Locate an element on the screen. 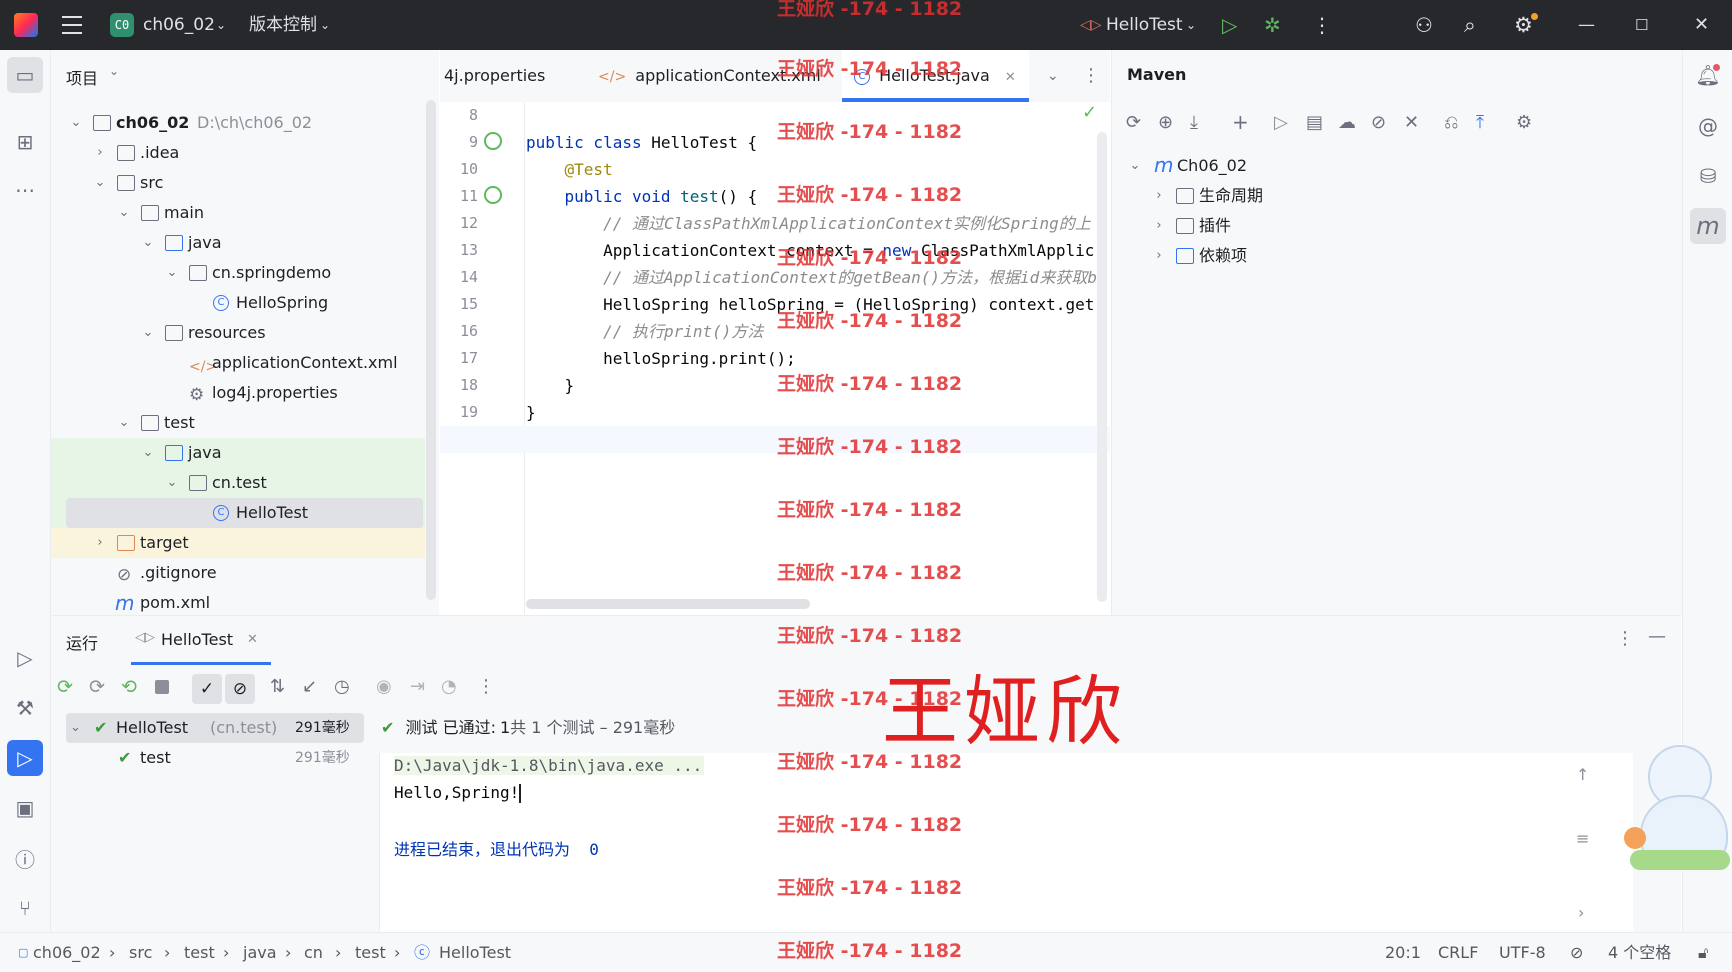  run-tab-hellotest: ◁▷ HelloTest ✕ is located at coordinates (201, 640).